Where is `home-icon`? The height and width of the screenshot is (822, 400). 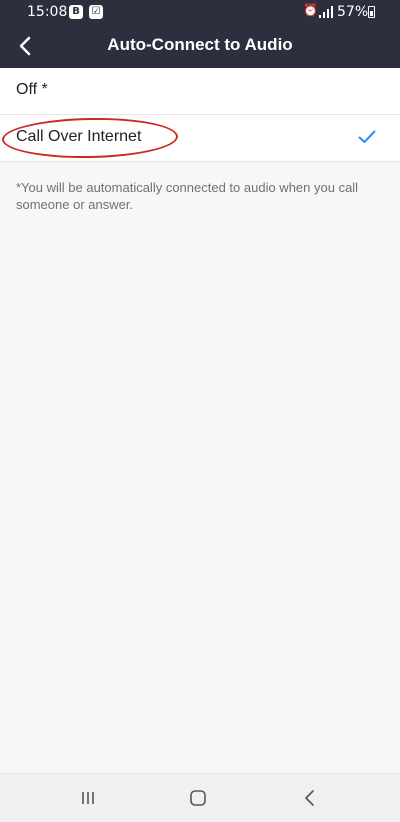 home-icon is located at coordinates (198, 798).